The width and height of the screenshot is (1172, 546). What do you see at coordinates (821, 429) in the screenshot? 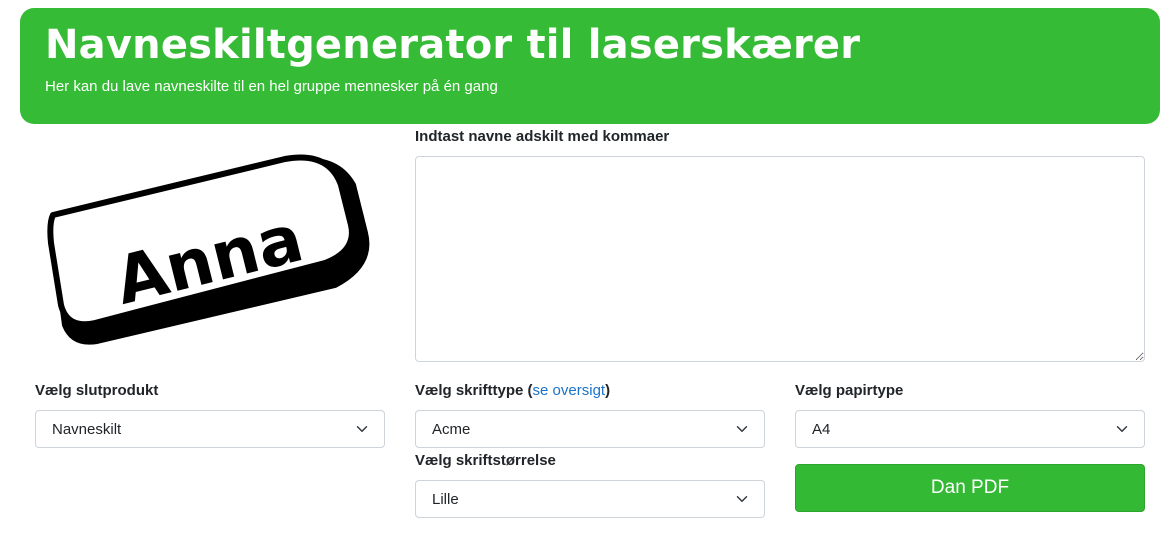
I see `paper-select-value: A4` at bounding box center [821, 429].